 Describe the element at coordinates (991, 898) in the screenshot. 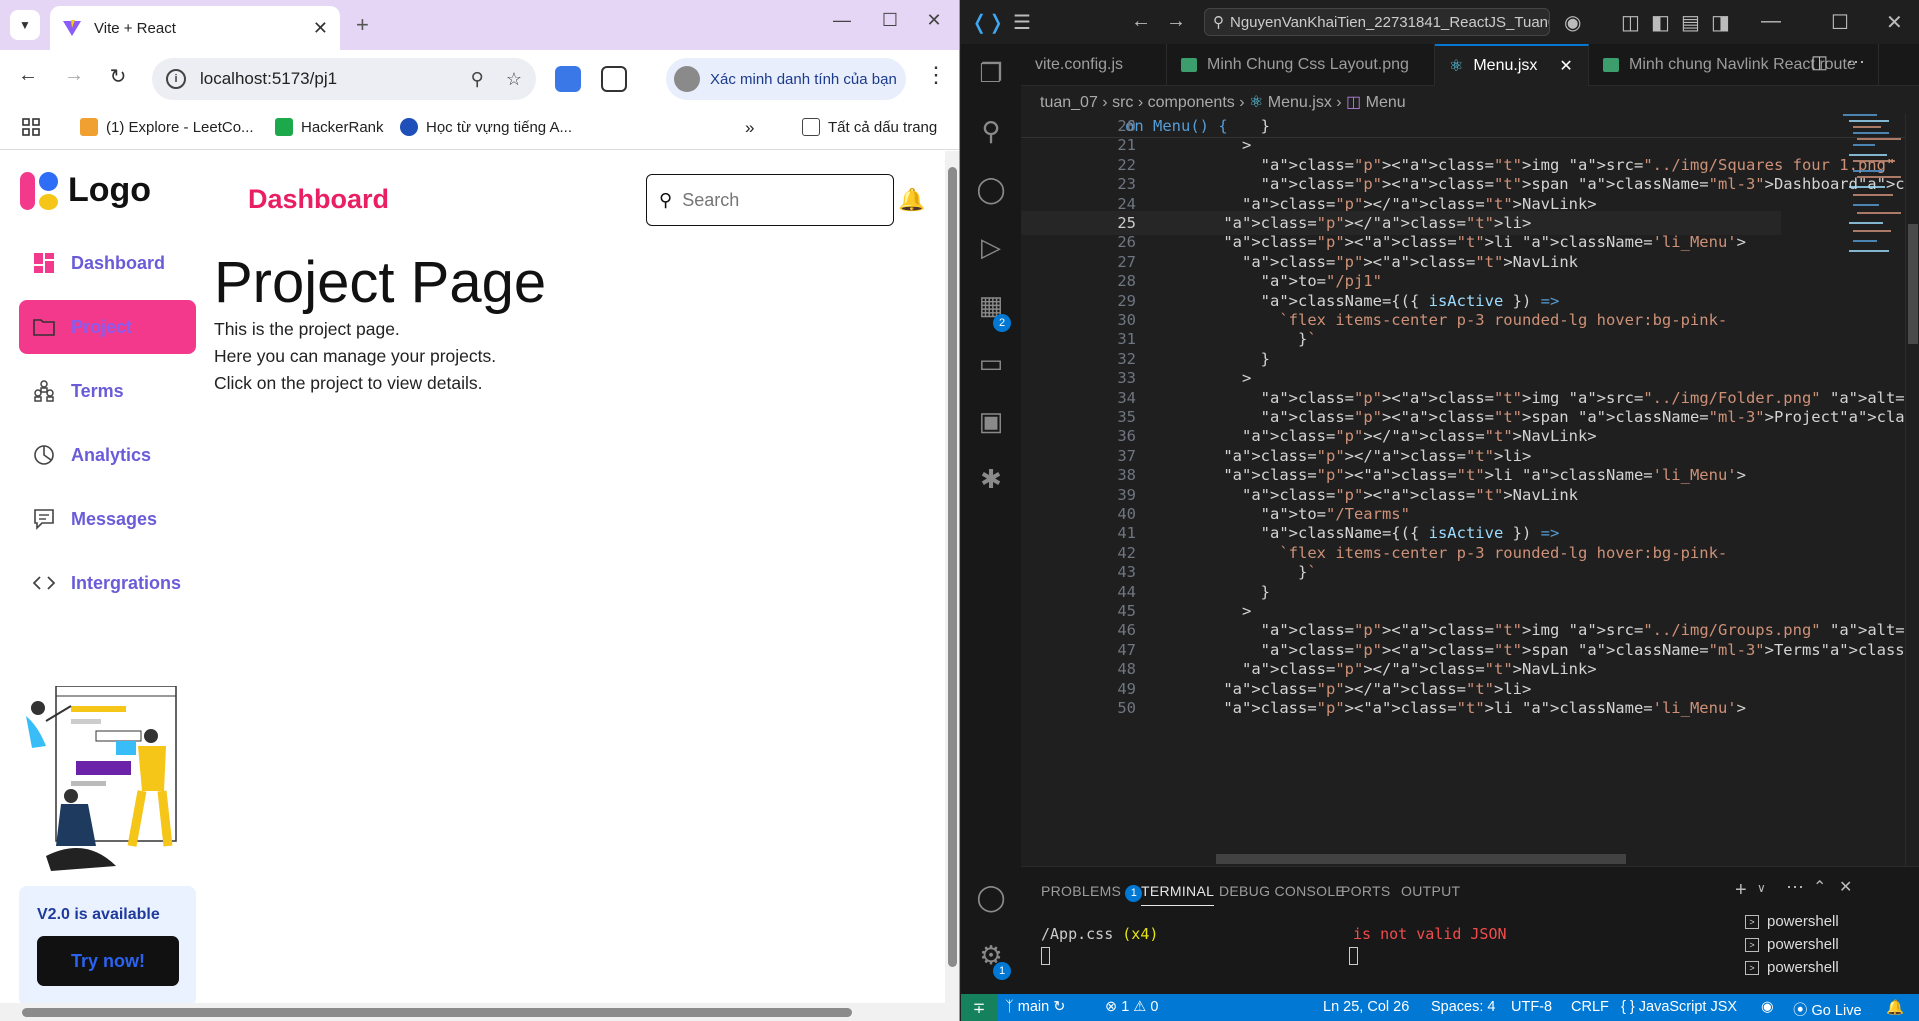

I see `accounts-icon: ◯` at that location.